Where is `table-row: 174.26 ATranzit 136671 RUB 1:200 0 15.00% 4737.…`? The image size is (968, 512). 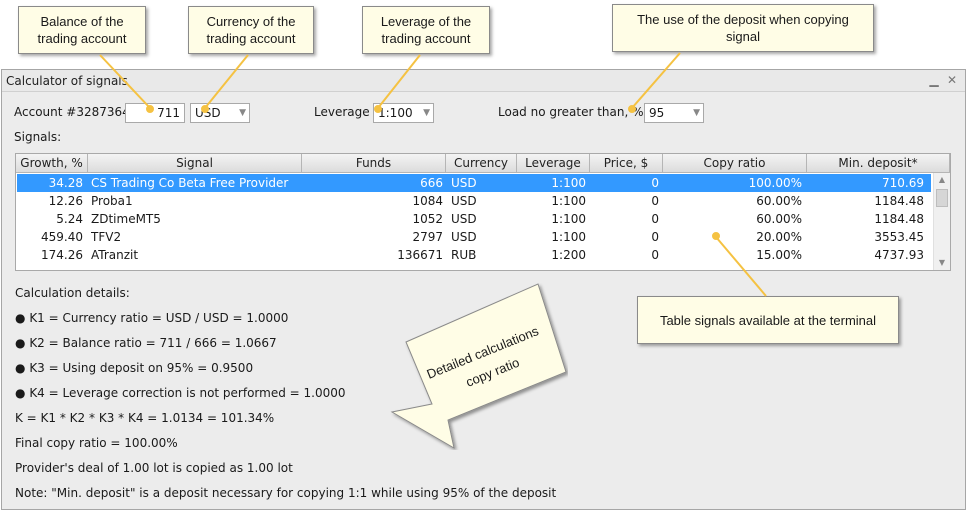 table-row: 174.26 ATranzit 136671 RUB 1:200 0 15.00% 4737.… is located at coordinates (474, 255).